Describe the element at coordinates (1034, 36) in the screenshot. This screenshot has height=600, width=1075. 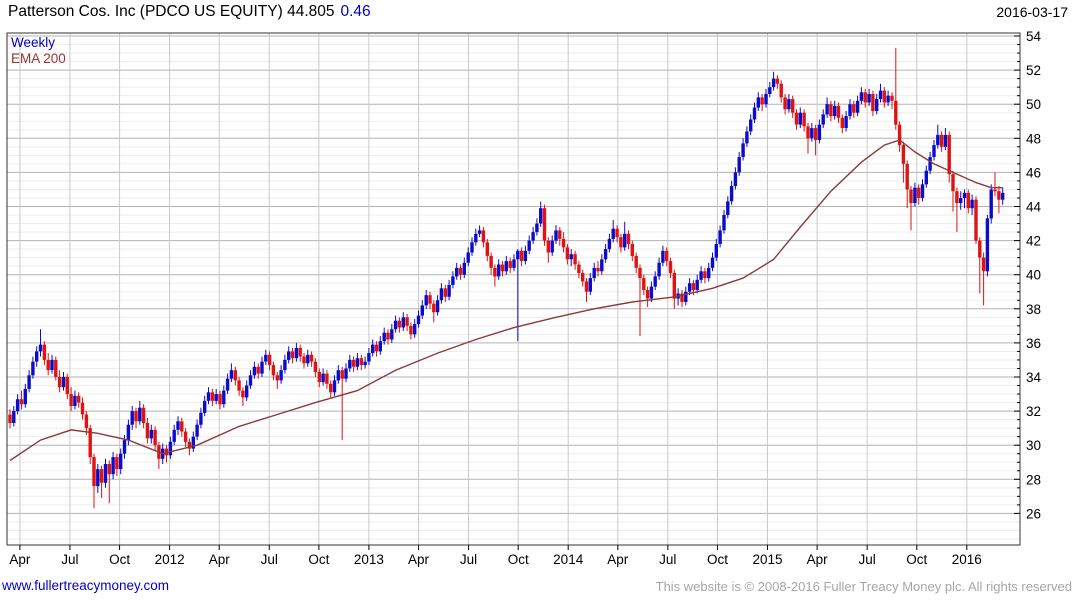
I see `svg-text: 54` at that location.